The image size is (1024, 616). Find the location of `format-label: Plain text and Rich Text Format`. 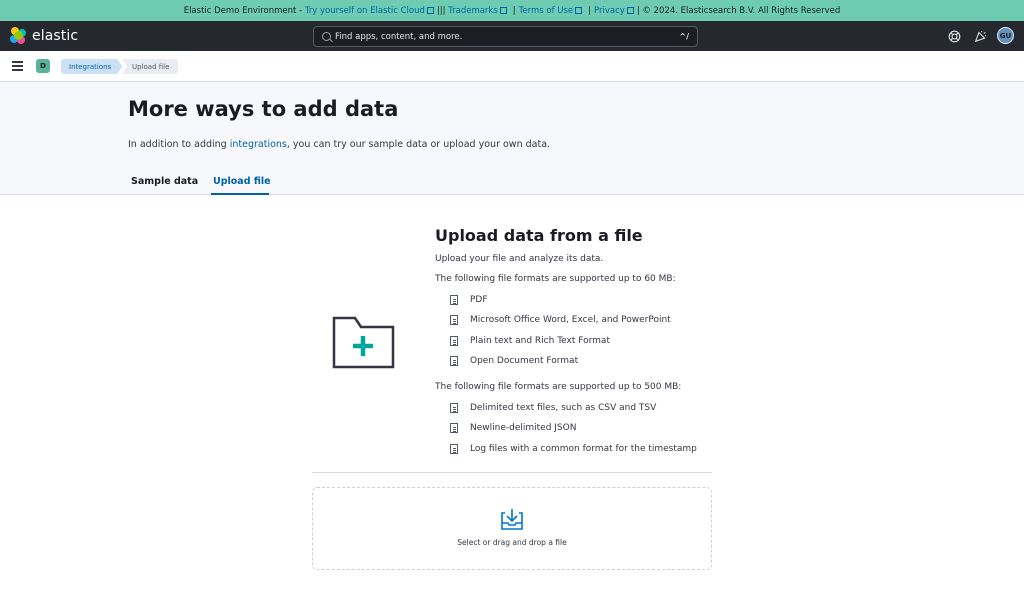

format-label: Plain text and Rich Text Format is located at coordinates (540, 340).